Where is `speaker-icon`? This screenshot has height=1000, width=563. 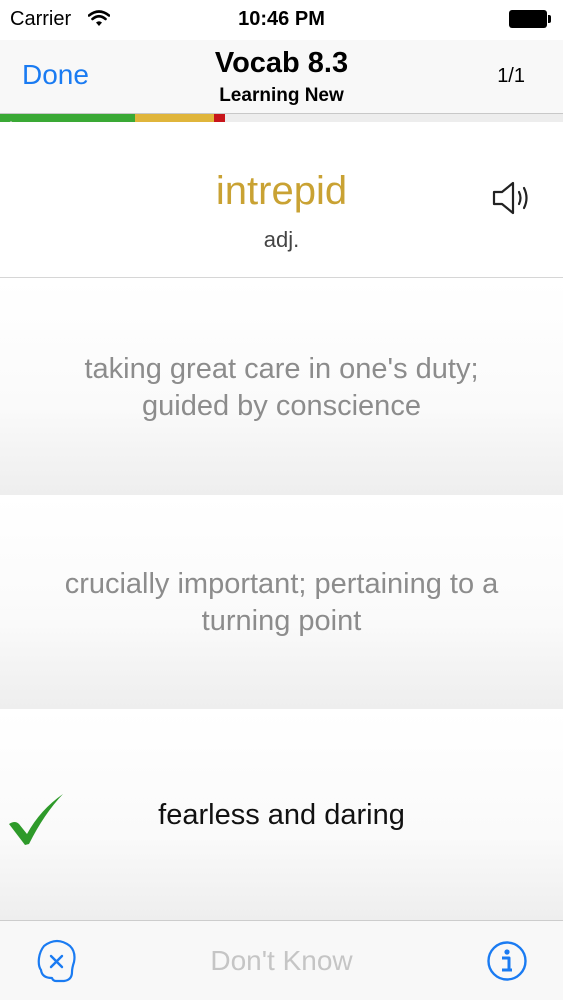 speaker-icon is located at coordinates (511, 198).